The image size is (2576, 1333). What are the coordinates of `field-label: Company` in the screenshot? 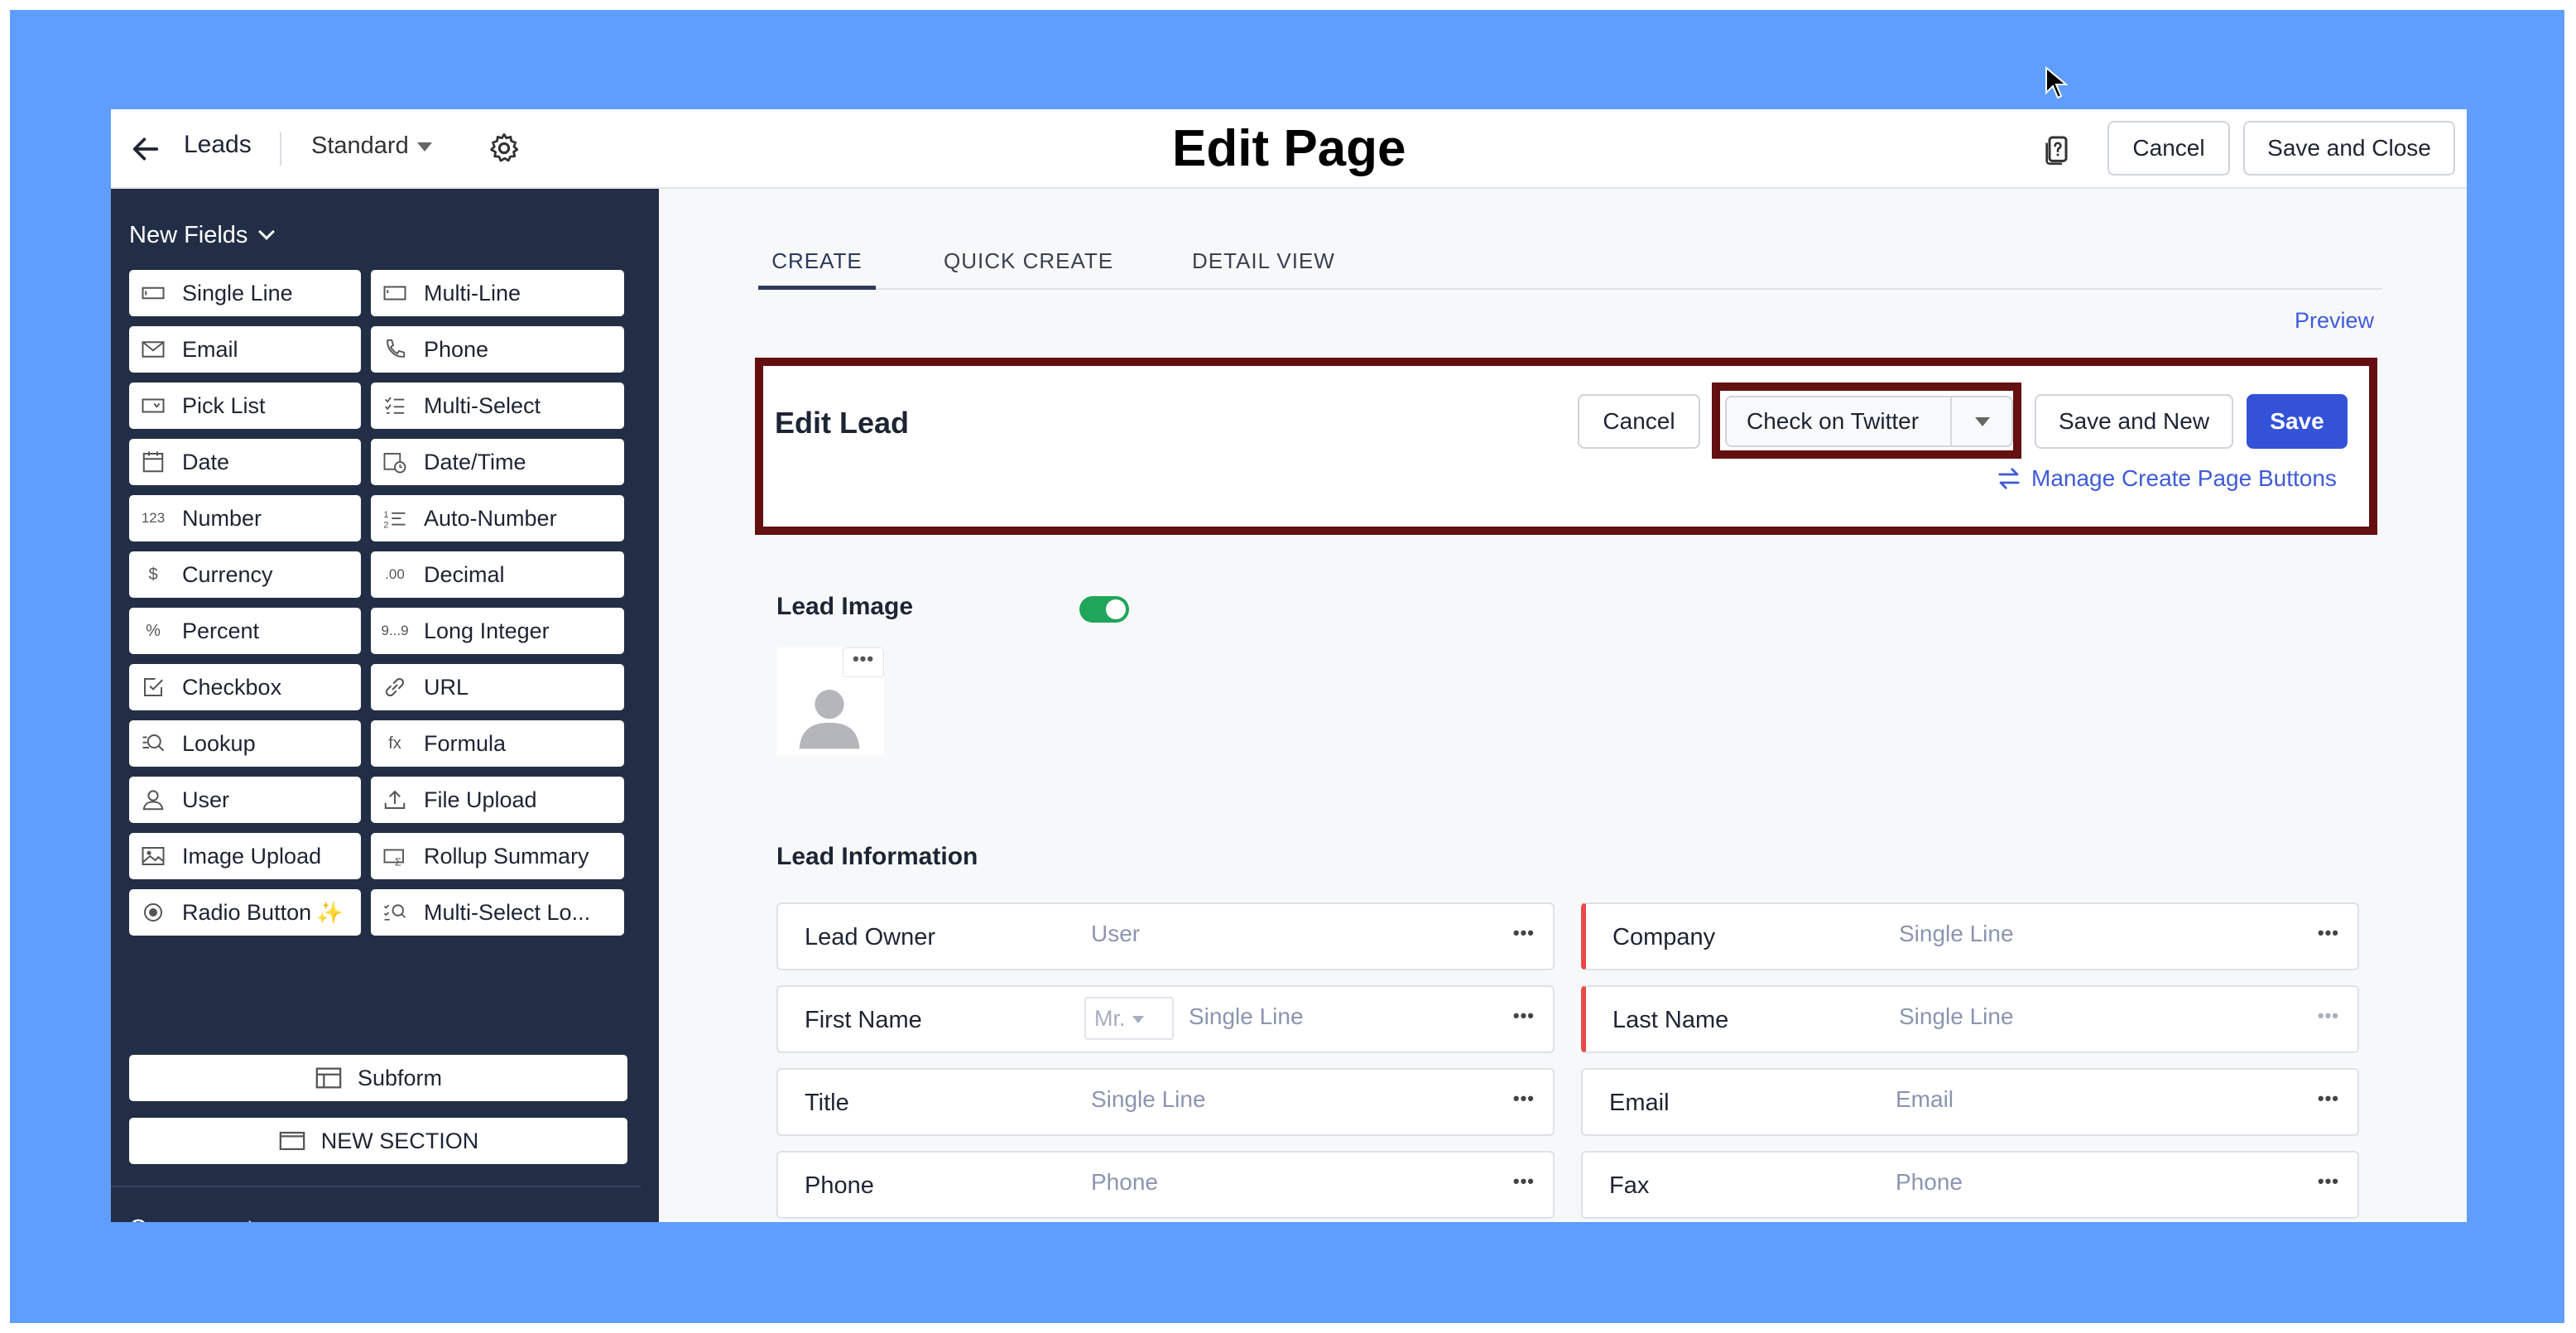 It's located at (1664, 937).